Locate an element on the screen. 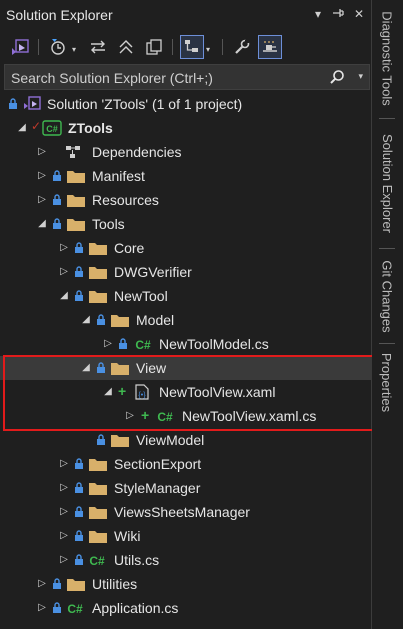 This screenshot has width=403, height=629. sync-with-active-document-icon is located at coordinates (98, 47).